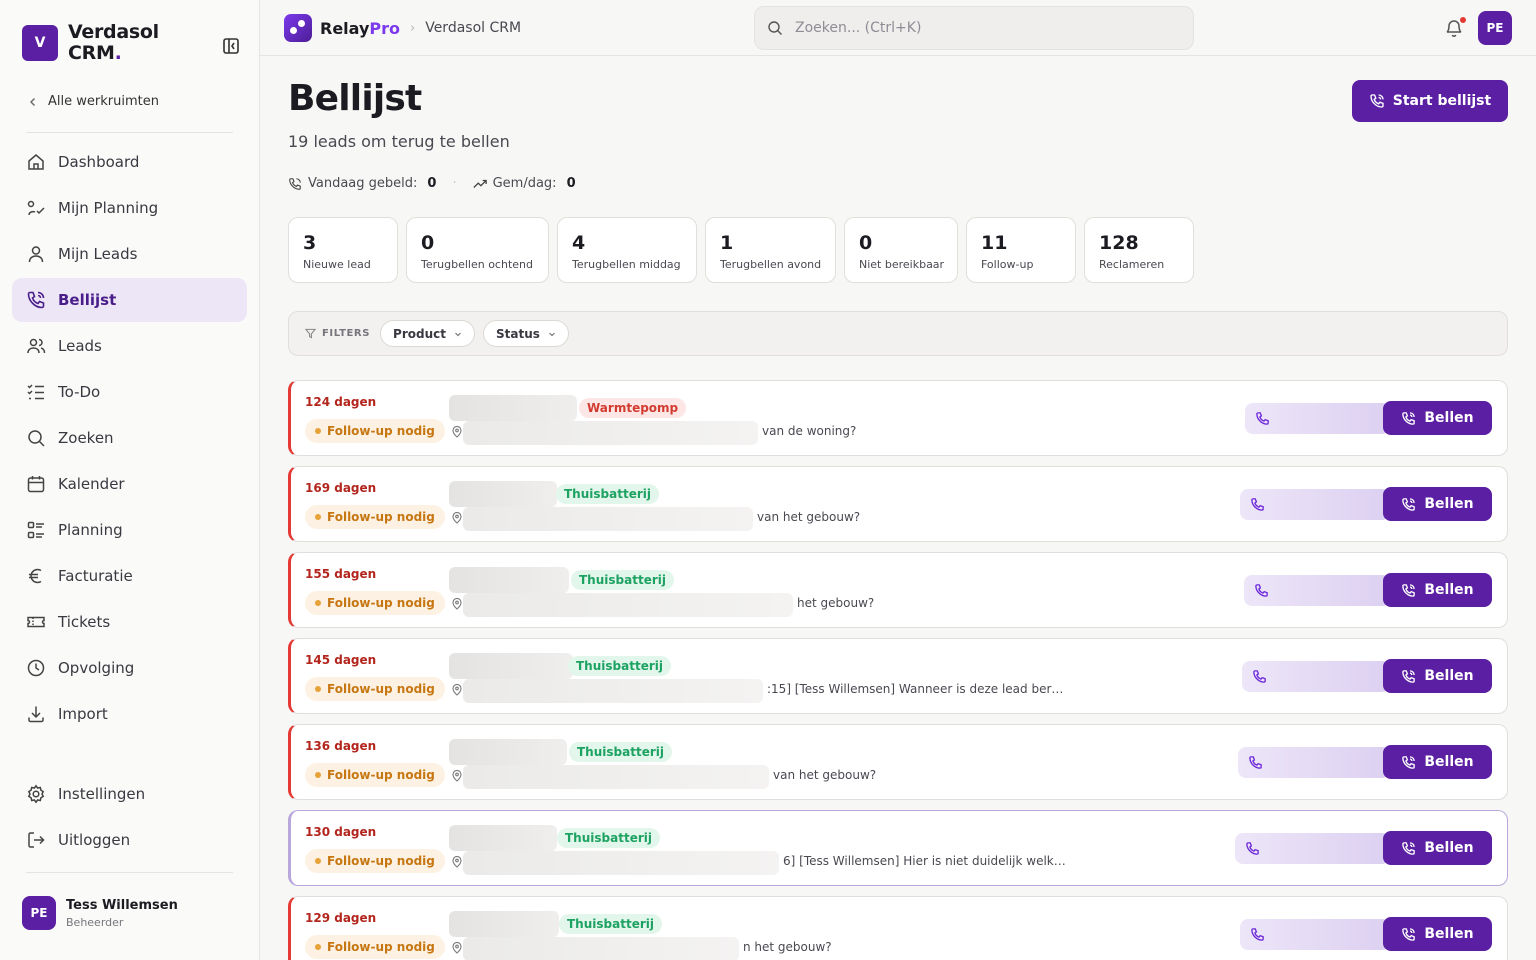 The image size is (1536, 960). I want to click on clock-icon, so click(36, 668).